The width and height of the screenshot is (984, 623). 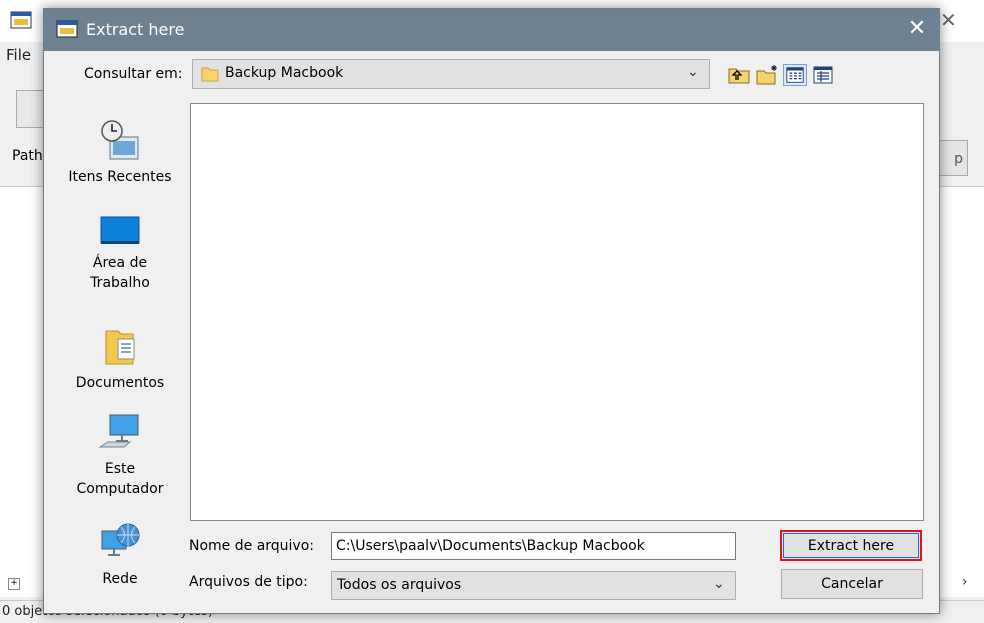 What do you see at coordinates (284, 73) in the screenshot?
I see `look-in-value: Backup Macbook` at bounding box center [284, 73].